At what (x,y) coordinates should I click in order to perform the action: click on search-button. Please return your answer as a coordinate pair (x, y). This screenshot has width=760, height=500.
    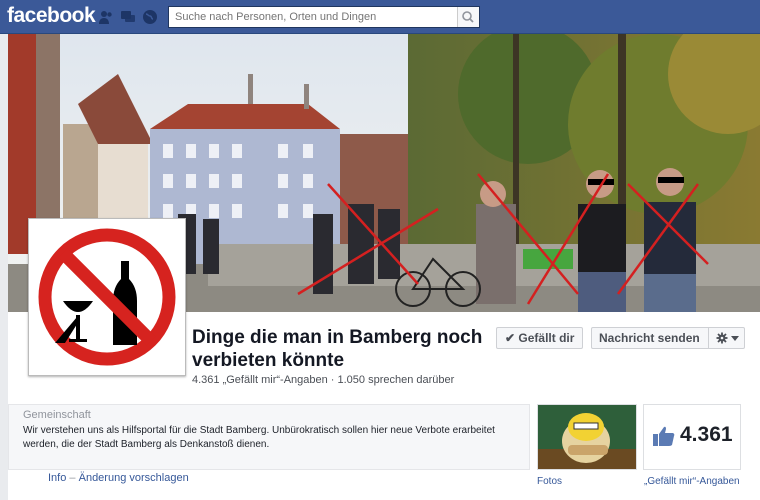
    Looking at the image, I should click on (468, 17).